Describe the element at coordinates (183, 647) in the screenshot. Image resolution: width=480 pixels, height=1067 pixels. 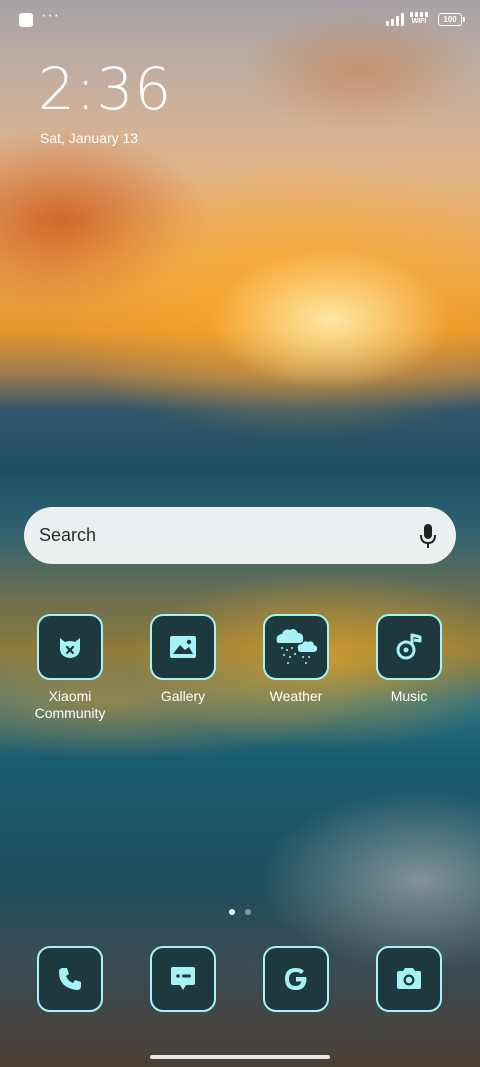
I see `gallery-icon` at that location.